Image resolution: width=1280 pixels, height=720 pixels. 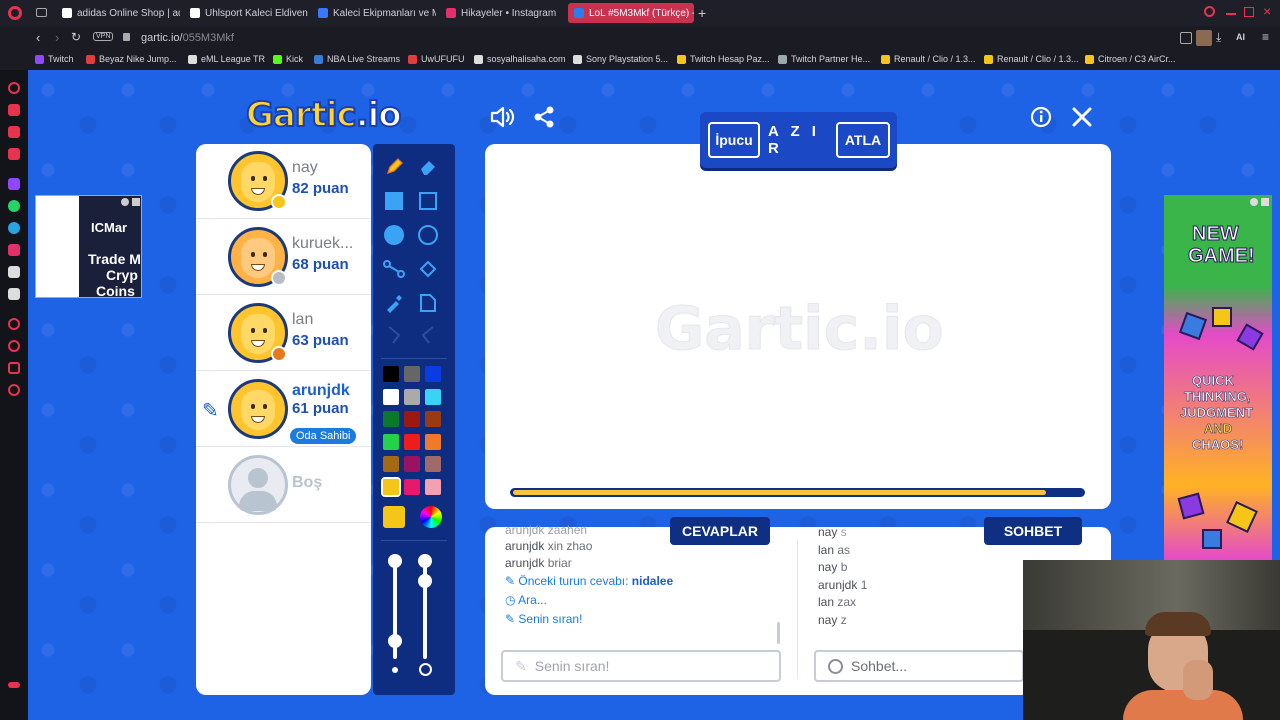 What do you see at coordinates (14, 250) in the screenshot?
I see `instagram-icon` at bounding box center [14, 250].